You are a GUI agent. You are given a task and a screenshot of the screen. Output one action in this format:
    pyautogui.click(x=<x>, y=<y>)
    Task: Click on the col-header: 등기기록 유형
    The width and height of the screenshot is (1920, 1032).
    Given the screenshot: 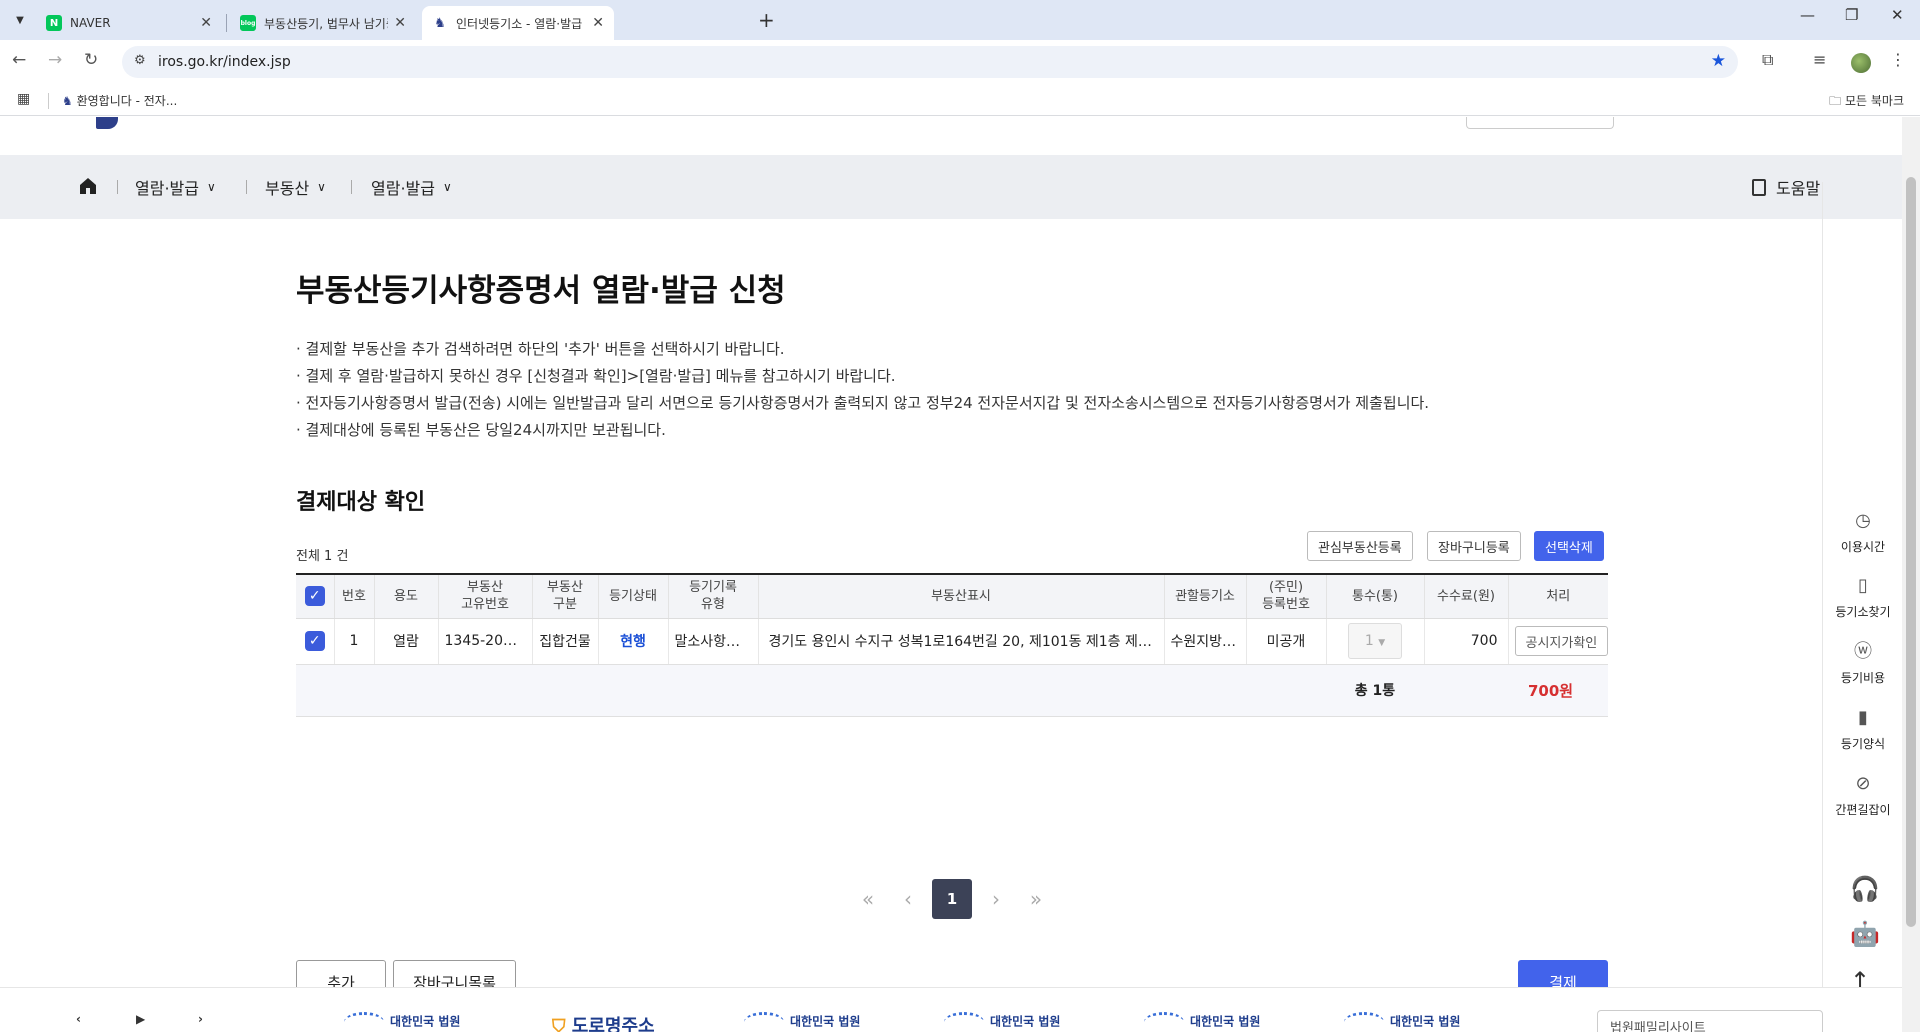 What is the action you would take?
    pyautogui.click(x=712, y=596)
    